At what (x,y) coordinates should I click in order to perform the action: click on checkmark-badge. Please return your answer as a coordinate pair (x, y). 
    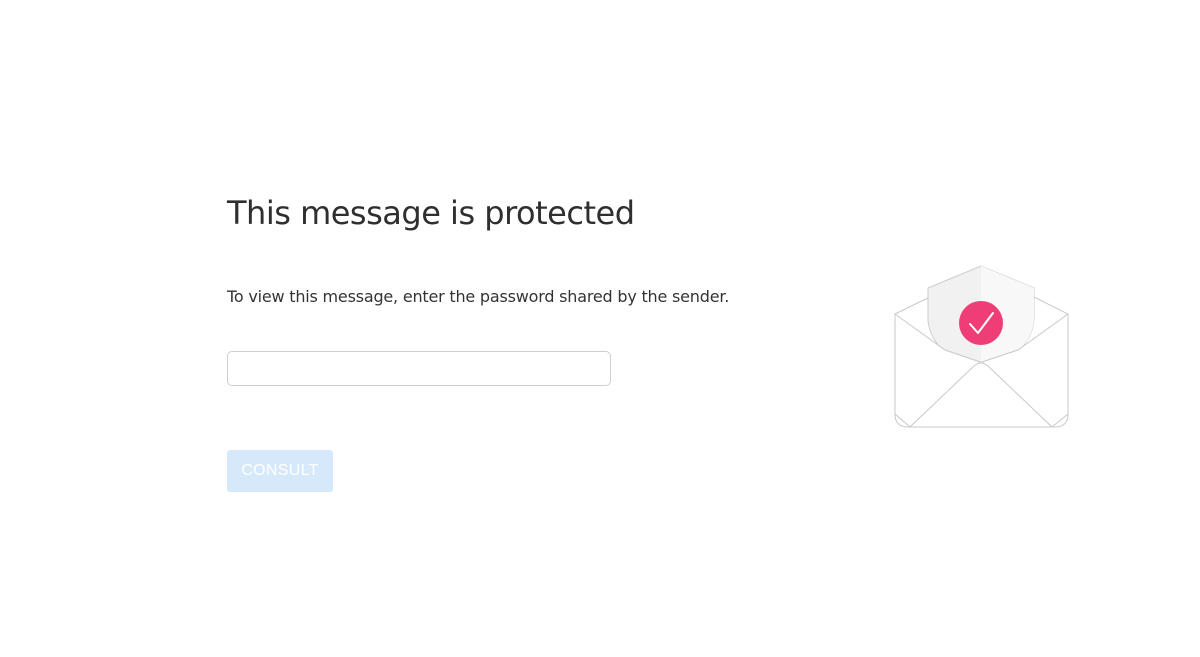
    Looking at the image, I should click on (981, 323).